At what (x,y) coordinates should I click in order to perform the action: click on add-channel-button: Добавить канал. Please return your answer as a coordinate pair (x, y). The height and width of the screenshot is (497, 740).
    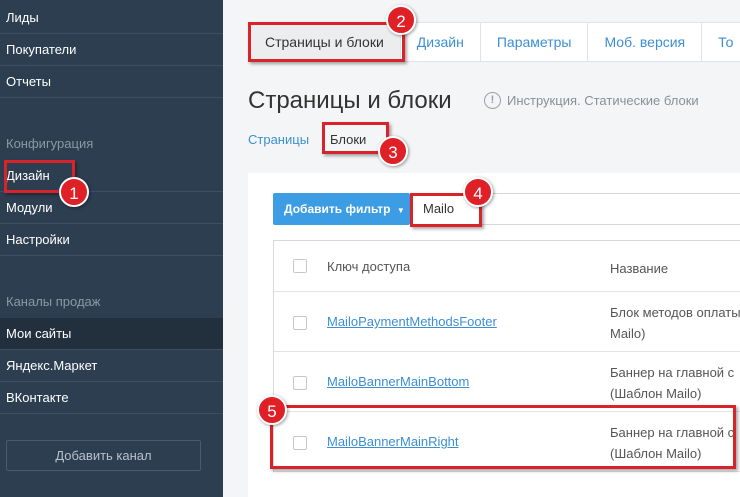
    Looking at the image, I should click on (103, 455).